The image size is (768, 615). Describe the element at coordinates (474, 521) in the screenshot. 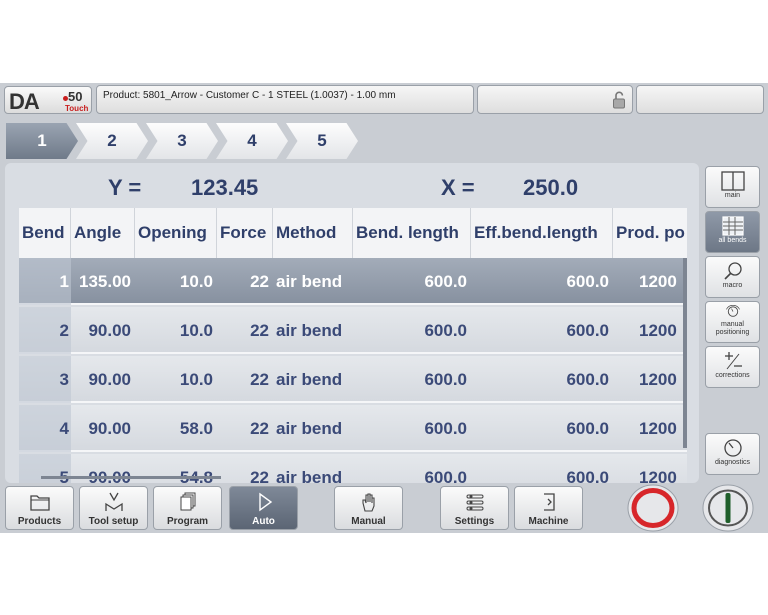

I see `settings-label: Settings` at that location.